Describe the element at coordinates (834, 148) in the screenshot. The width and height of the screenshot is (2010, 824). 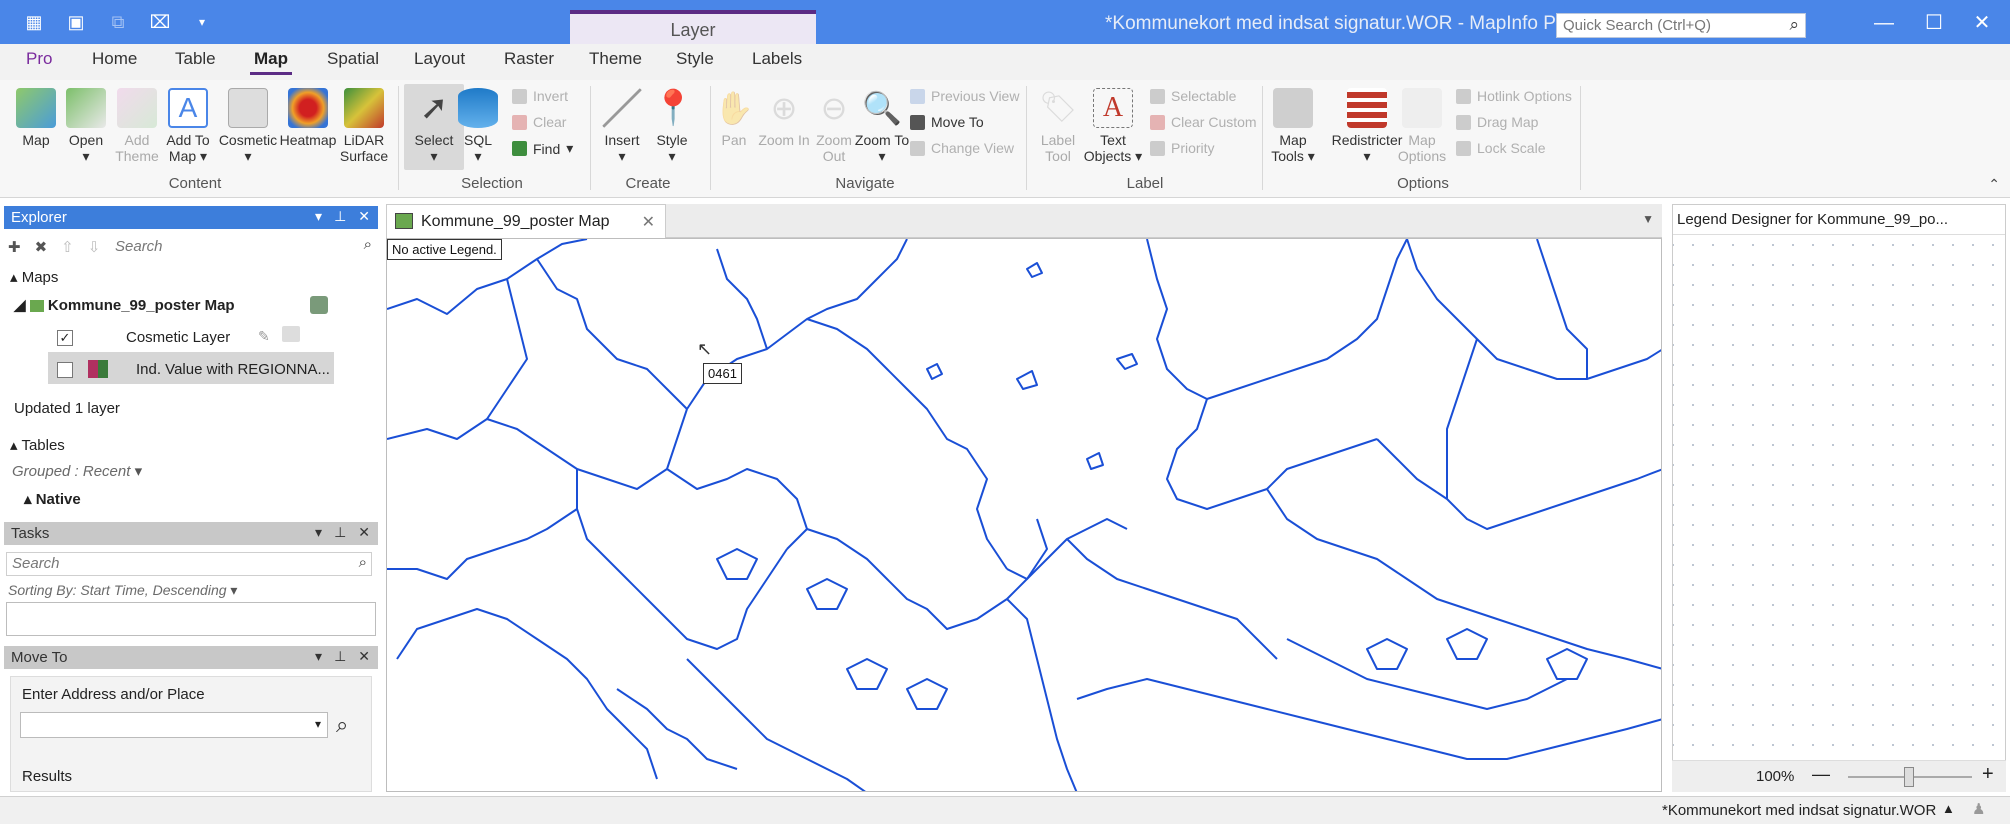
I see `zoom-out-label: Zoom Out` at that location.